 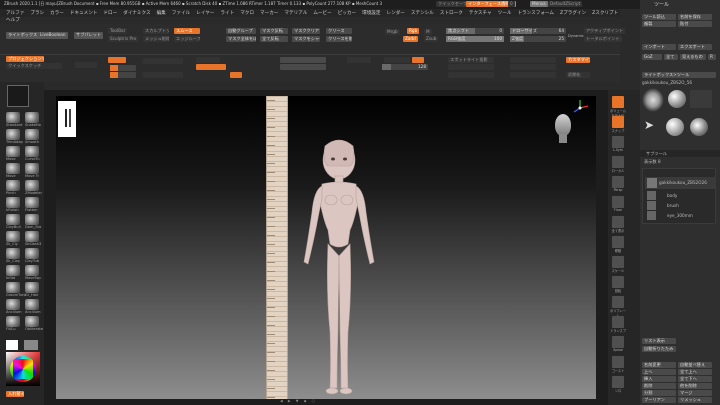 What do you see at coordinates (533, 60) in the screenshot?
I see `shelf-row2-btn-e` at bounding box center [533, 60].